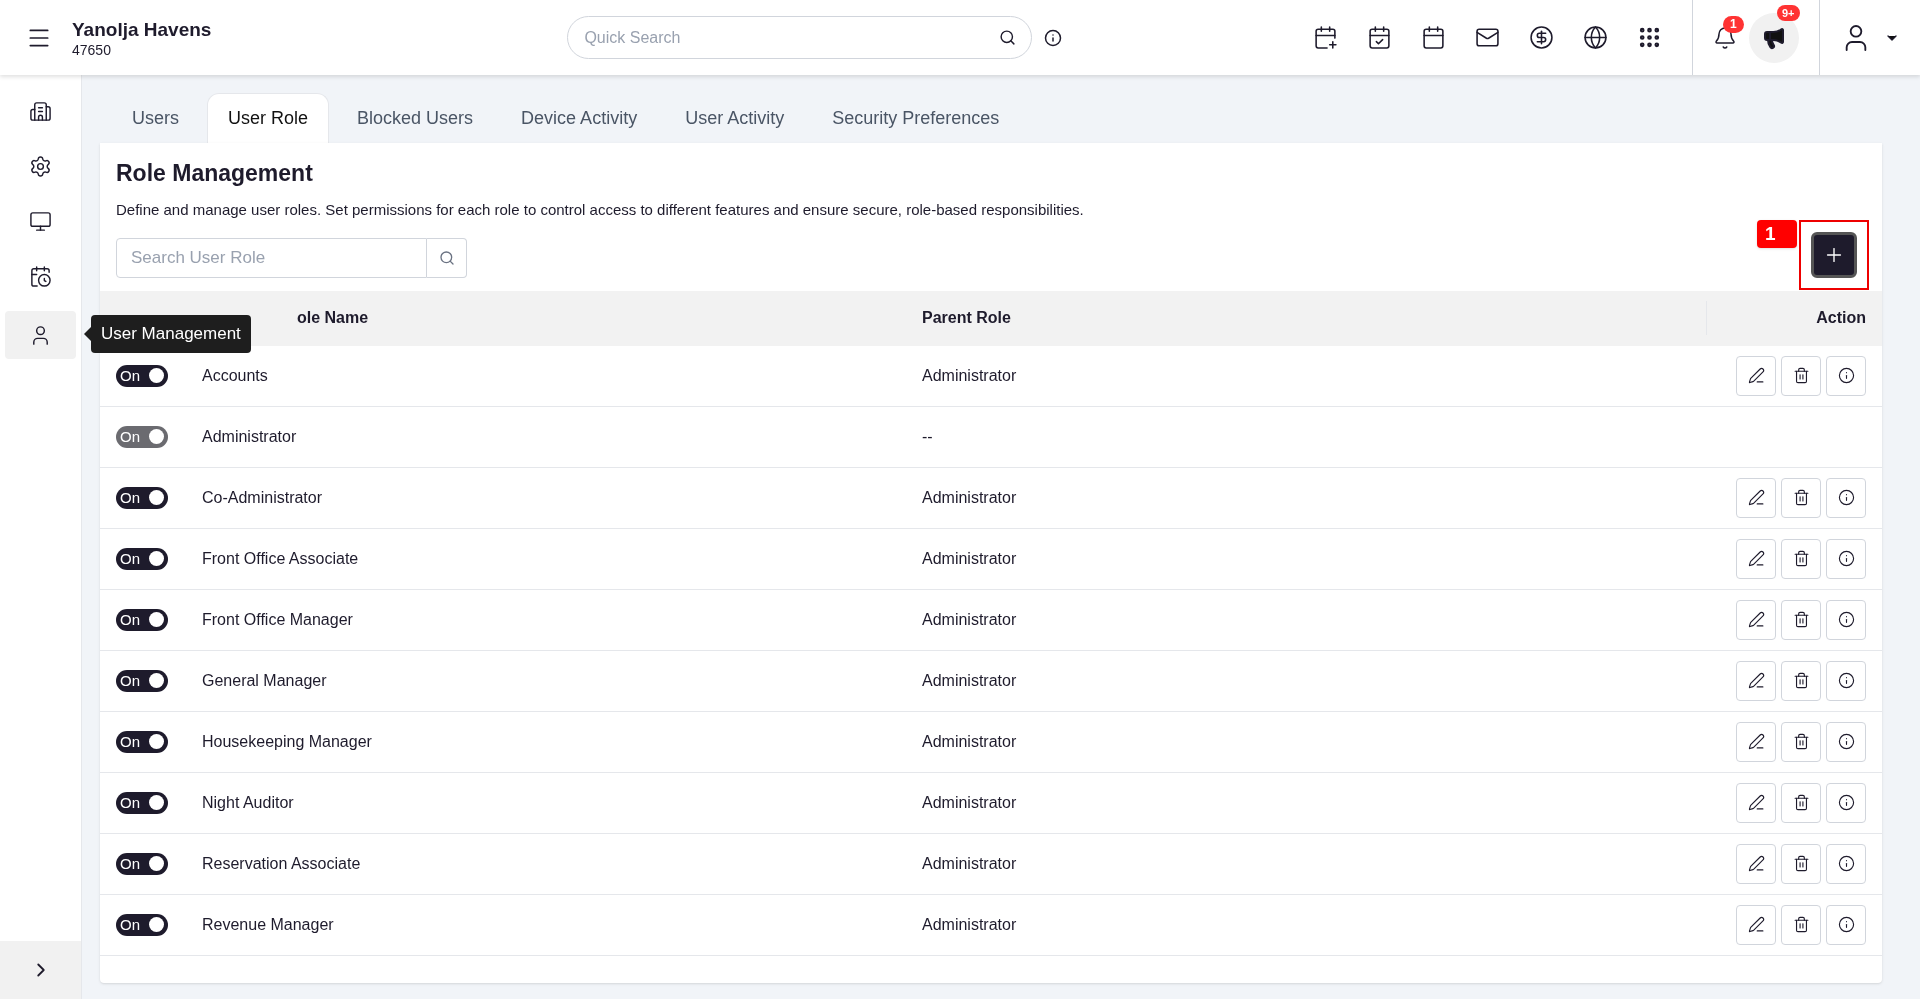 The height and width of the screenshot is (999, 1920). Describe the element at coordinates (278, 619) in the screenshot. I see `table-cell-text: Front Office Manager` at that location.